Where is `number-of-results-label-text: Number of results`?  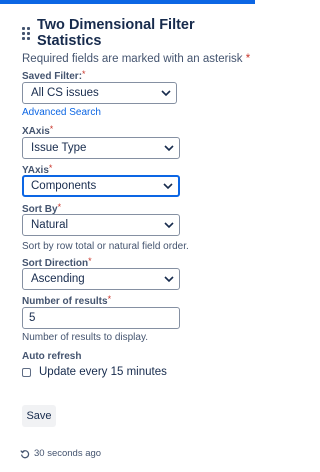
number-of-results-label-text: Number of results is located at coordinates (65, 301).